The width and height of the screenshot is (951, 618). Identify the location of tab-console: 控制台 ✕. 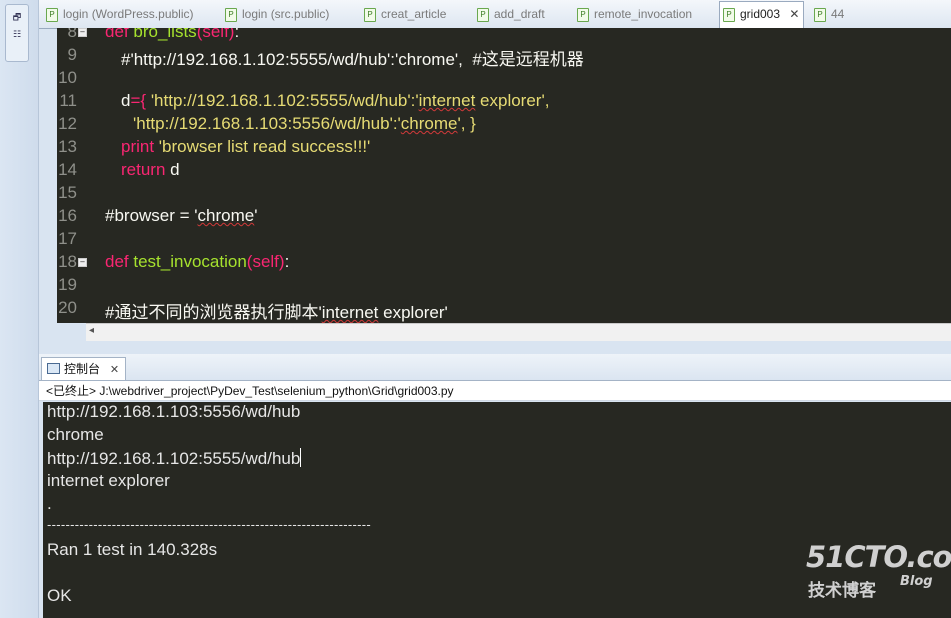
(84, 368).